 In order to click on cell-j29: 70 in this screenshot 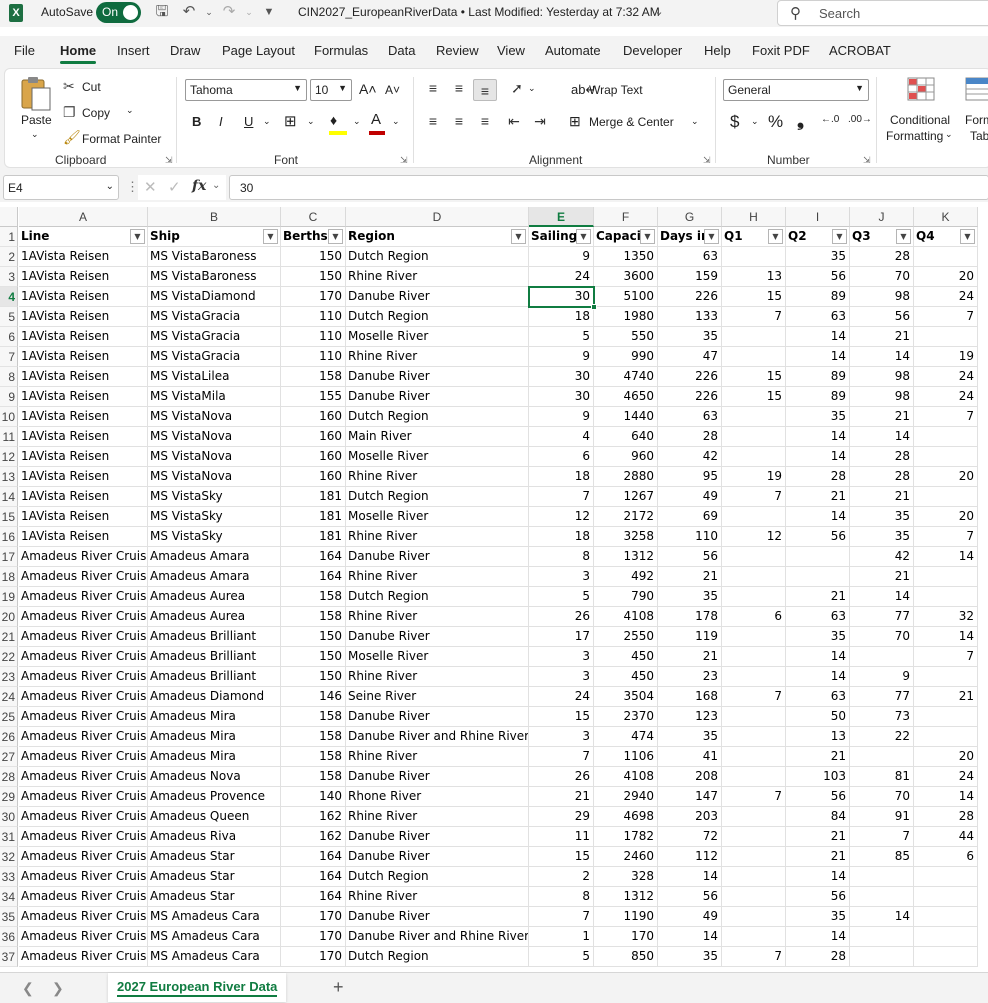, I will do `click(882, 797)`.